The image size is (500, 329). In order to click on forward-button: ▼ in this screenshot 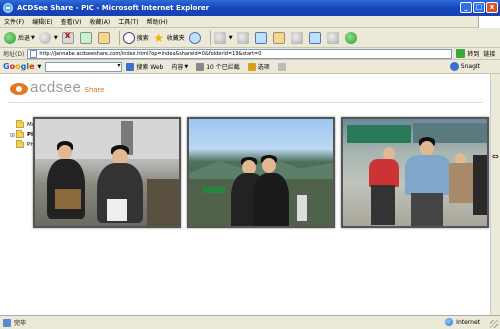, I will do `click(48, 38)`.